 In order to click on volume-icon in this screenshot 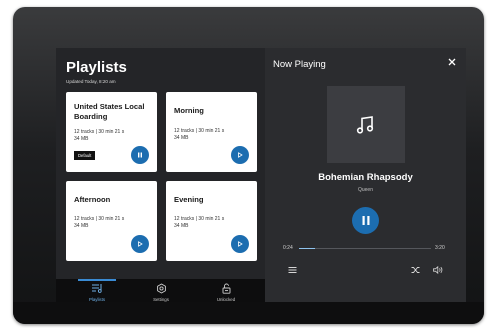, I will do `click(438, 270)`.